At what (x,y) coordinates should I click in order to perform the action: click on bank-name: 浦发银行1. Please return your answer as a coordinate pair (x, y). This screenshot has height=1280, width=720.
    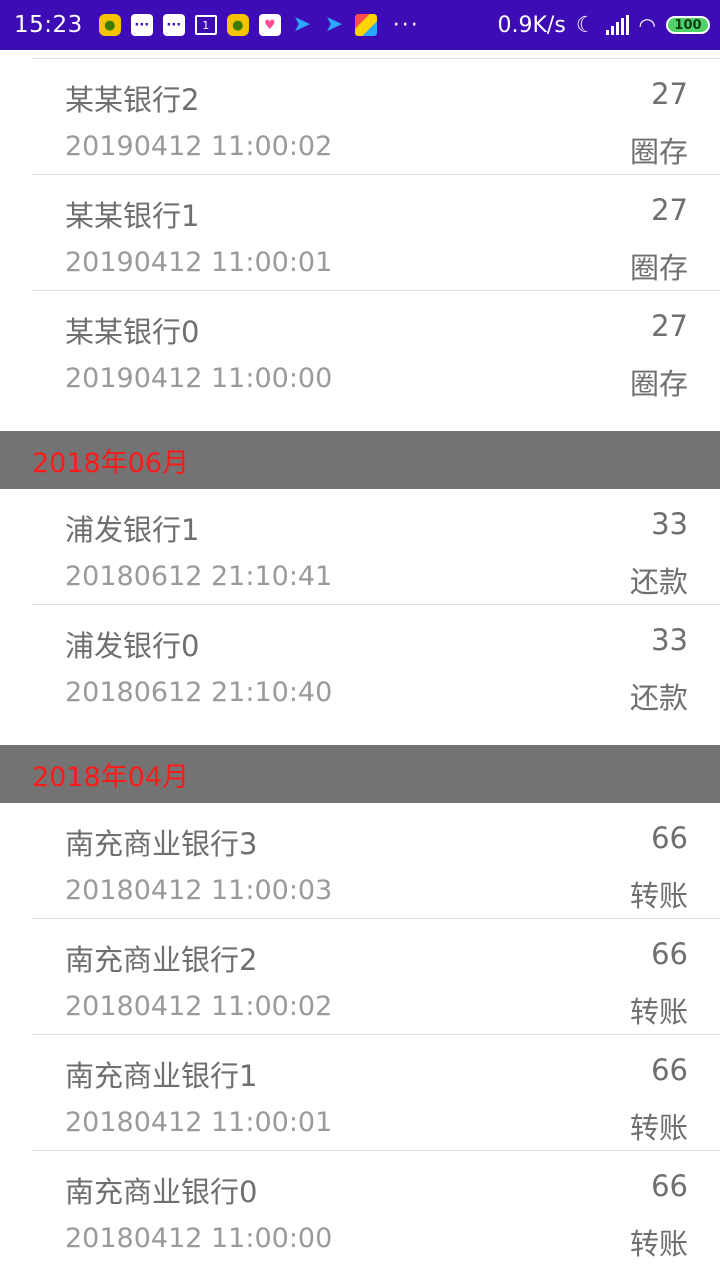
    Looking at the image, I should click on (132, 530).